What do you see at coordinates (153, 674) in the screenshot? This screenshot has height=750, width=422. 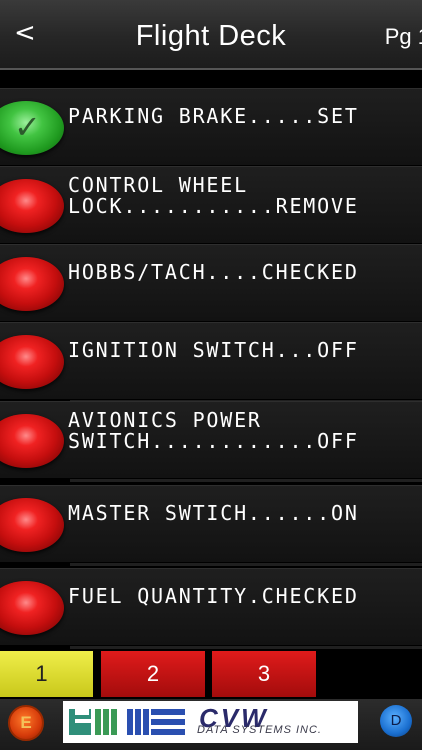 I see `tab-page-2: 2` at bounding box center [153, 674].